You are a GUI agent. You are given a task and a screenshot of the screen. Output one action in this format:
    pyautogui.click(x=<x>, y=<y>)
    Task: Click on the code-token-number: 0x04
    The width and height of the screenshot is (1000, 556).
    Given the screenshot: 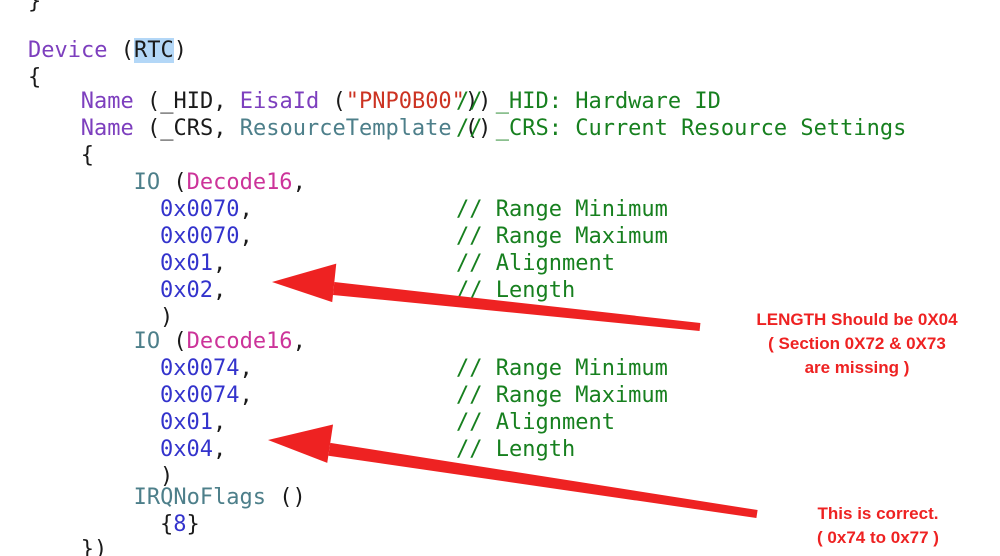 What is the action you would take?
    pyautogui.click(x=186, y=449)
    